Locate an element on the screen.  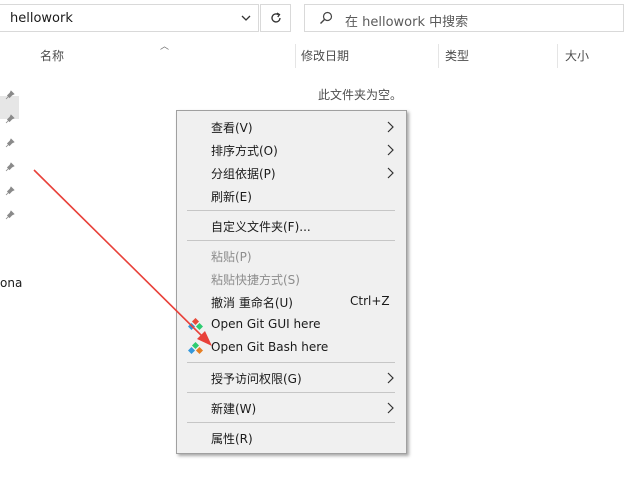
menu-item-open-git-bash: Open Git Bash here is located at coordinates (291, 348).